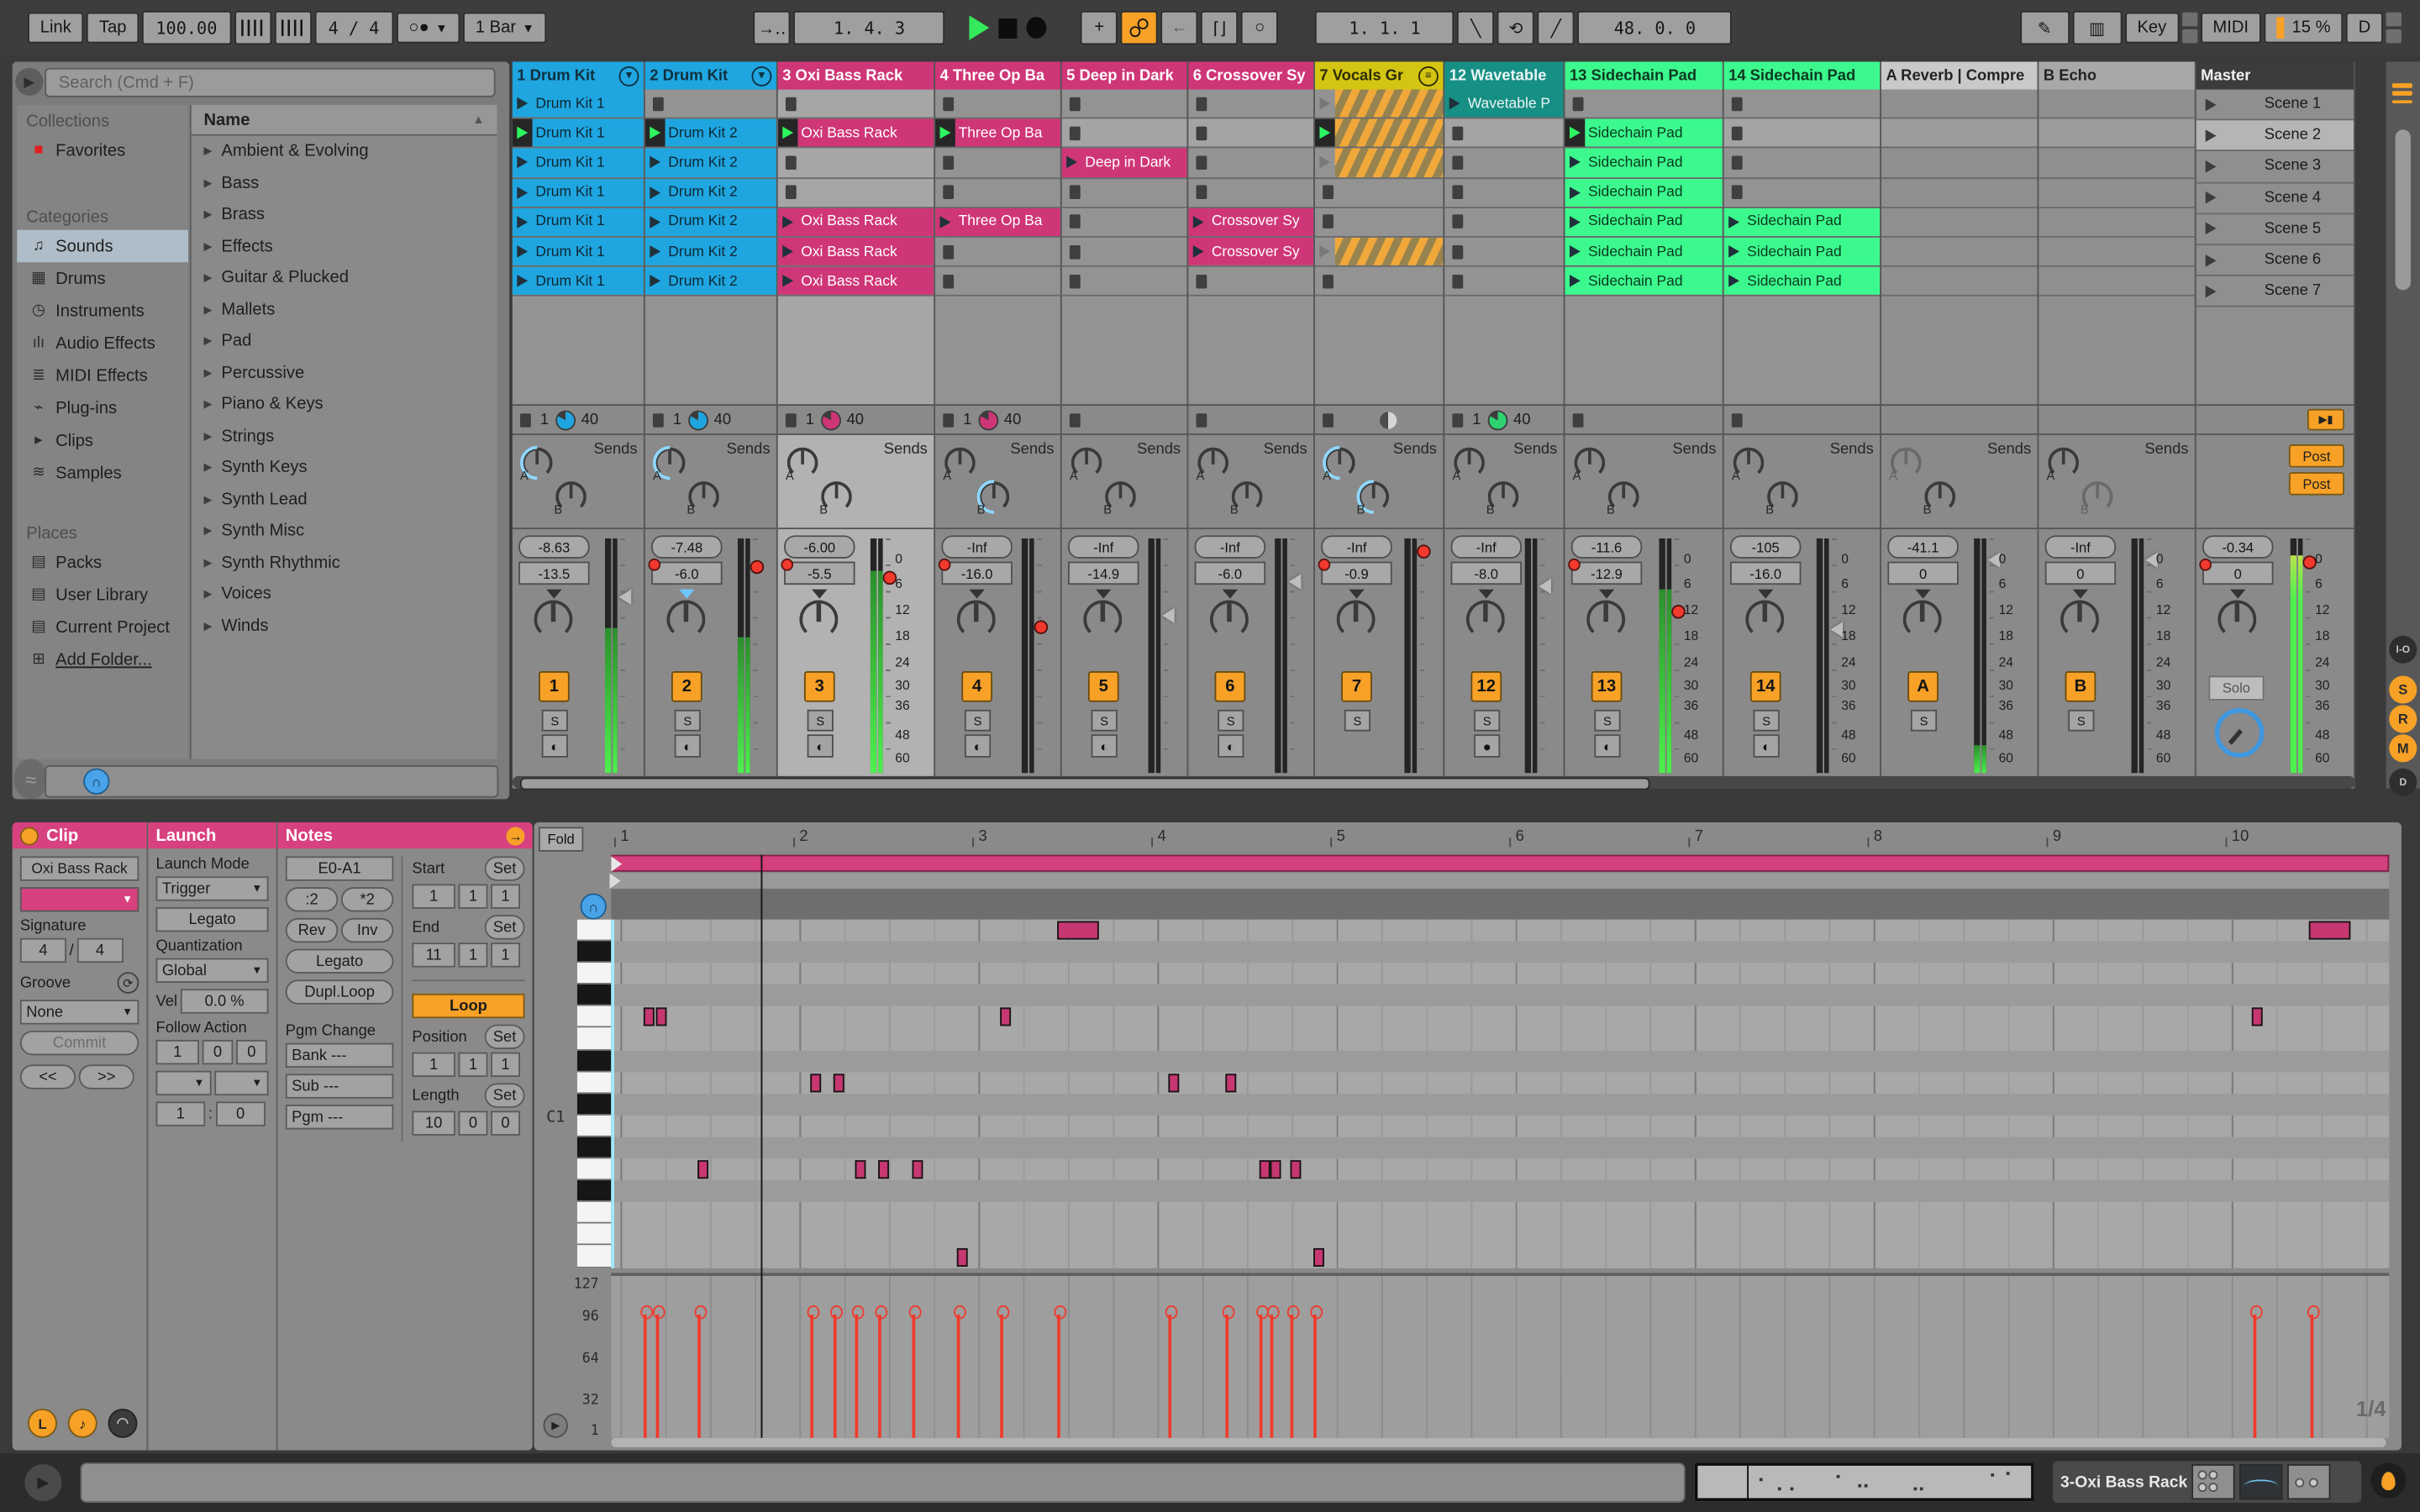  Describe the element at coordinates (617, 864) in the screenshot. I see `loop-start-marker-icon` at that location.